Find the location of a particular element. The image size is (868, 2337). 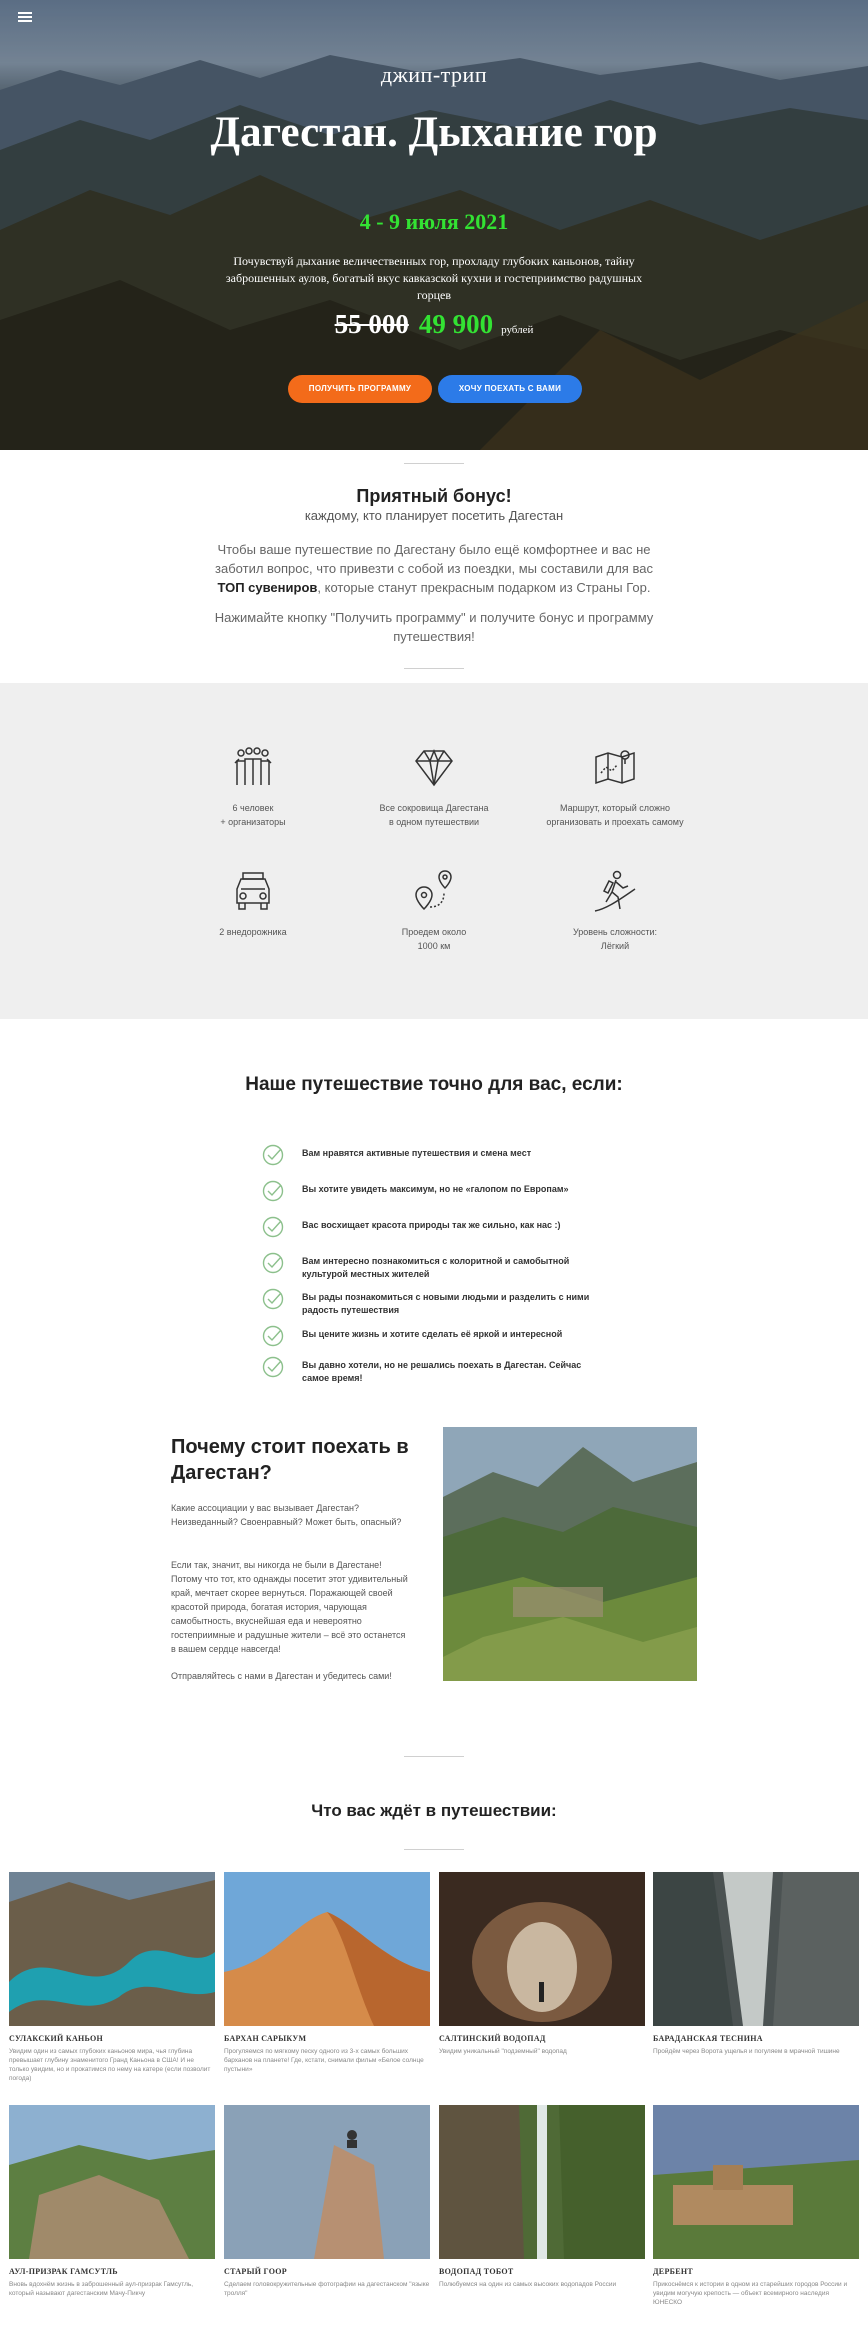

card-title: СТАРЫЙ ГООР is located at coordinates (255, 2271).